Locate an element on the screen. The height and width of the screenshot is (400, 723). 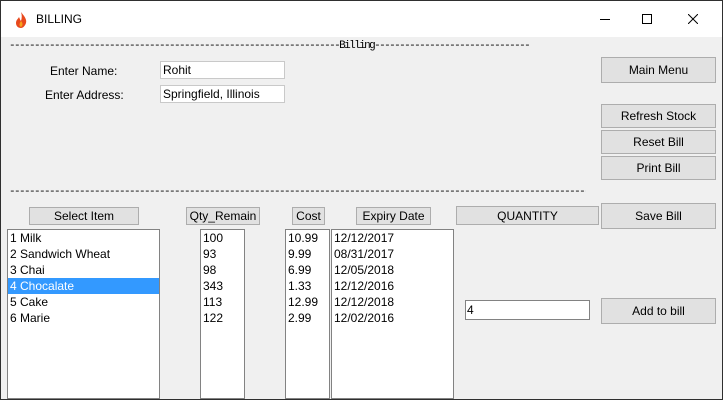
select-item-header: Select Item is located at coordinates (84, 216).